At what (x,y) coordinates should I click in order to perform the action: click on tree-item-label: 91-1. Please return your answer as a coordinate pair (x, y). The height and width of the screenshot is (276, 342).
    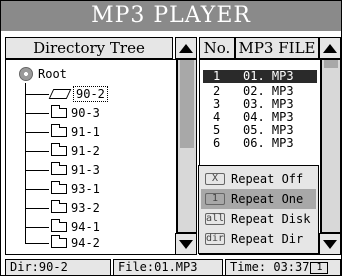
    Looking at the image, I should click on (85, 132).